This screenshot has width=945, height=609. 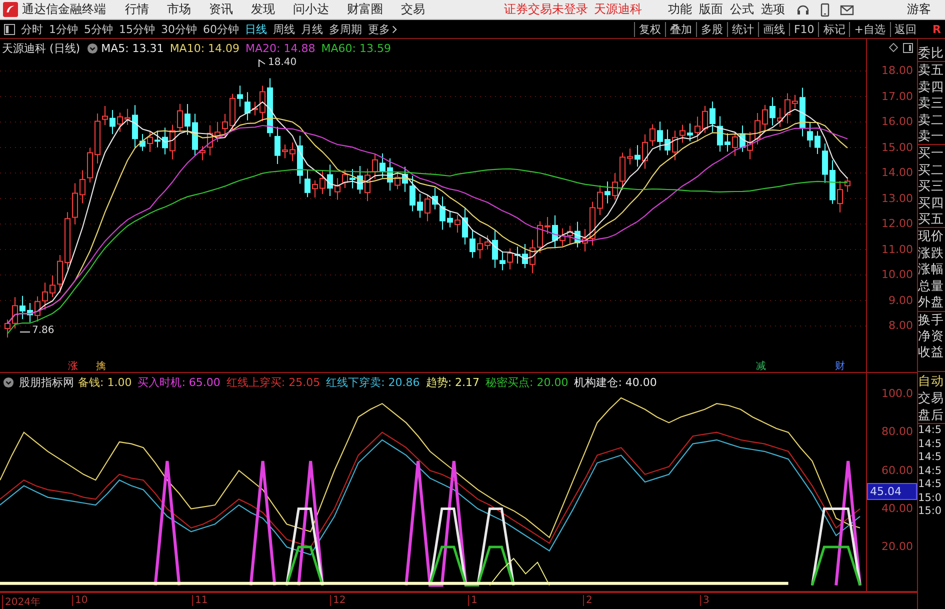 What do you see at coordinates (373, 382) in the screenshot?
I see `indicator-value: 红线下穿卖: 20.86` at bounding box center [373, 382].